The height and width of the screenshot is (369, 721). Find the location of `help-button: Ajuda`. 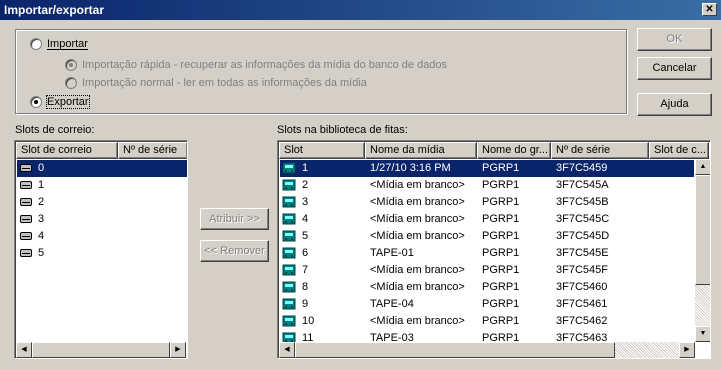

help-button: Ajuda is located at coordinates (674, 104).